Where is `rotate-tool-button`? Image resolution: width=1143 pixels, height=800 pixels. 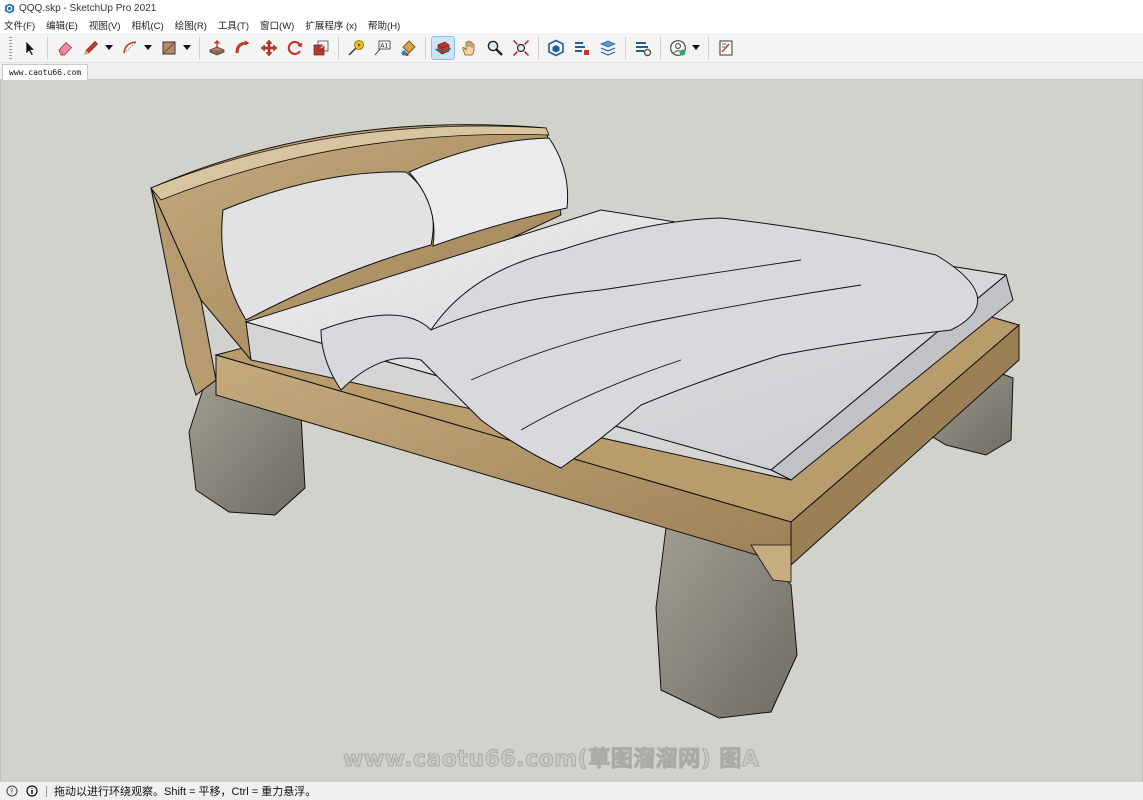 rotate-tool-button is located at coordinates (295, 48).